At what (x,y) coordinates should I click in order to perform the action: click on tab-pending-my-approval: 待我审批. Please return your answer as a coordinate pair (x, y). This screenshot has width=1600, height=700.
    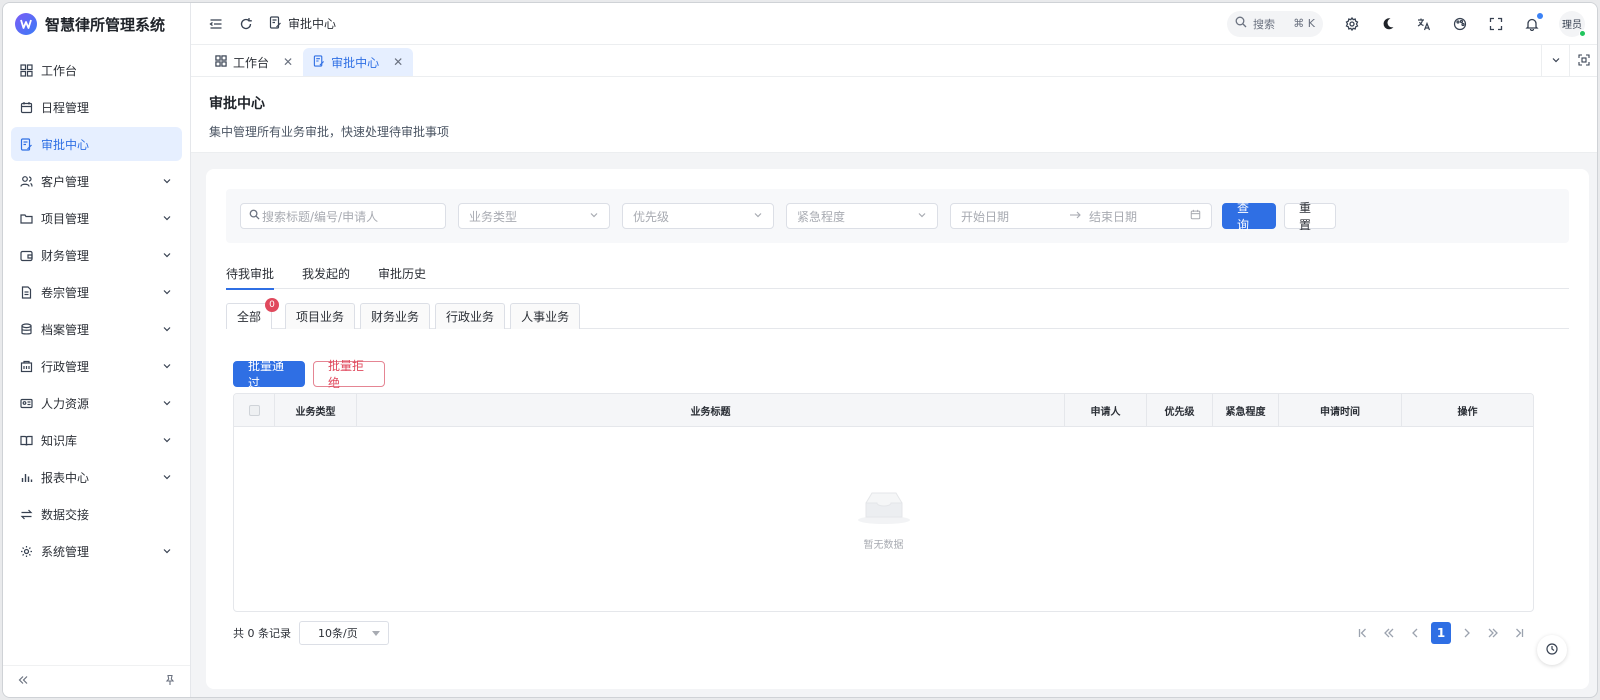
    Looking at the image, I should click on (250, 273).